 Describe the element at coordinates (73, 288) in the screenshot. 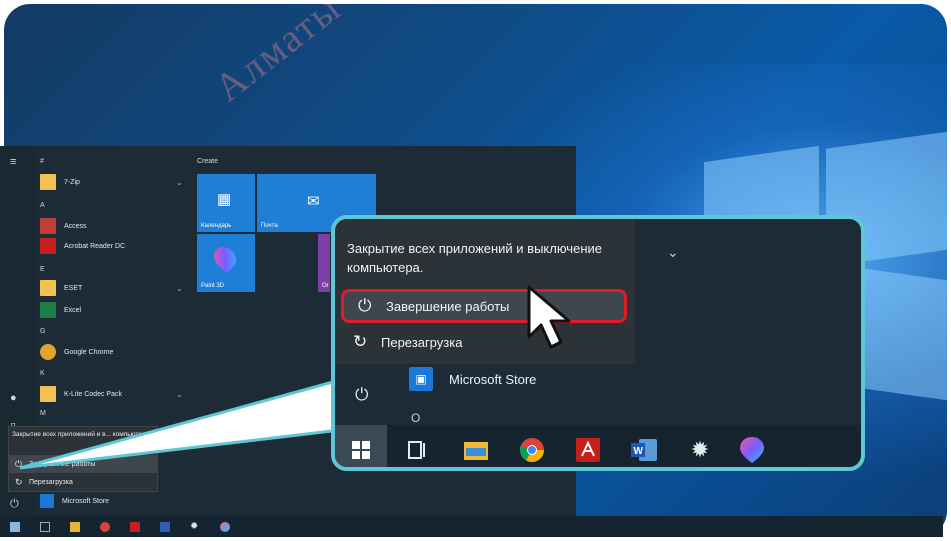

I see `app-label: ESET` at that location.